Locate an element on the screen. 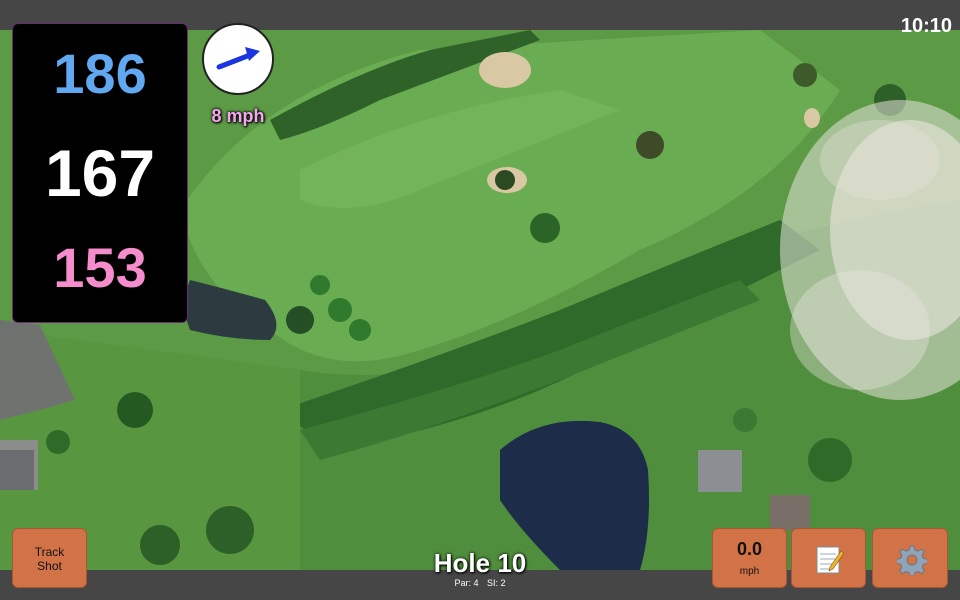 The image size is (960, 600). gear-icon is located at coordinates (912, 560).